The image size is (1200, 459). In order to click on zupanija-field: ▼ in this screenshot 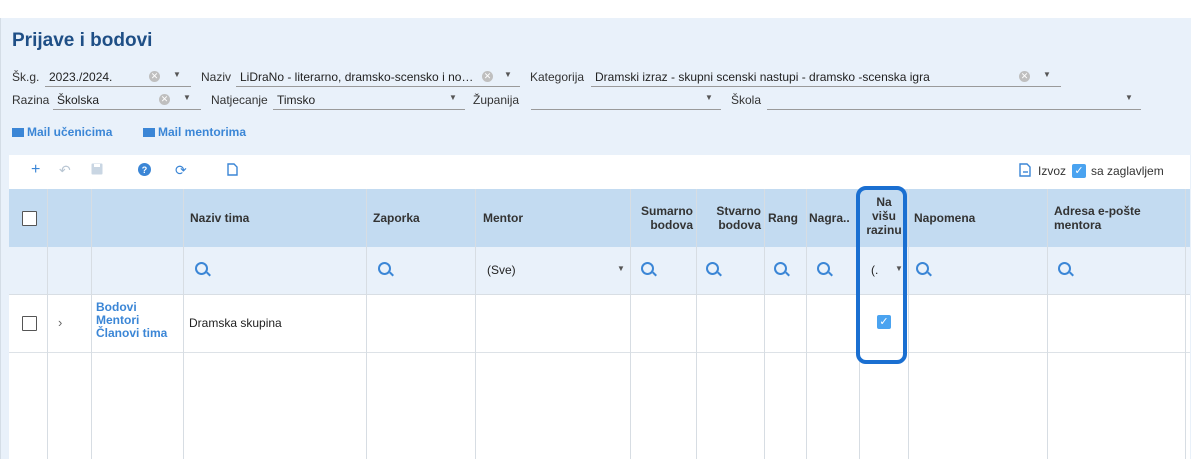, I will do `click(626, 100)`.